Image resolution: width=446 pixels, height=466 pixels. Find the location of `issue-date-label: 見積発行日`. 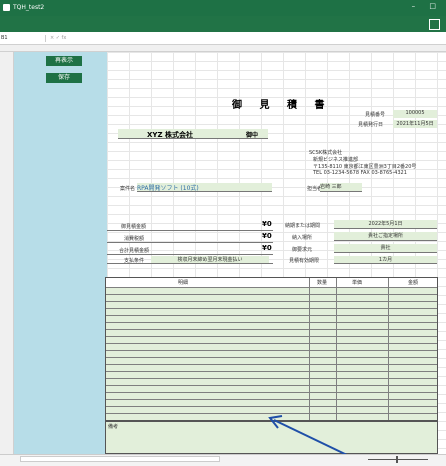

issue-date-label: 見積発行日 is located at coordinates (371, 125).